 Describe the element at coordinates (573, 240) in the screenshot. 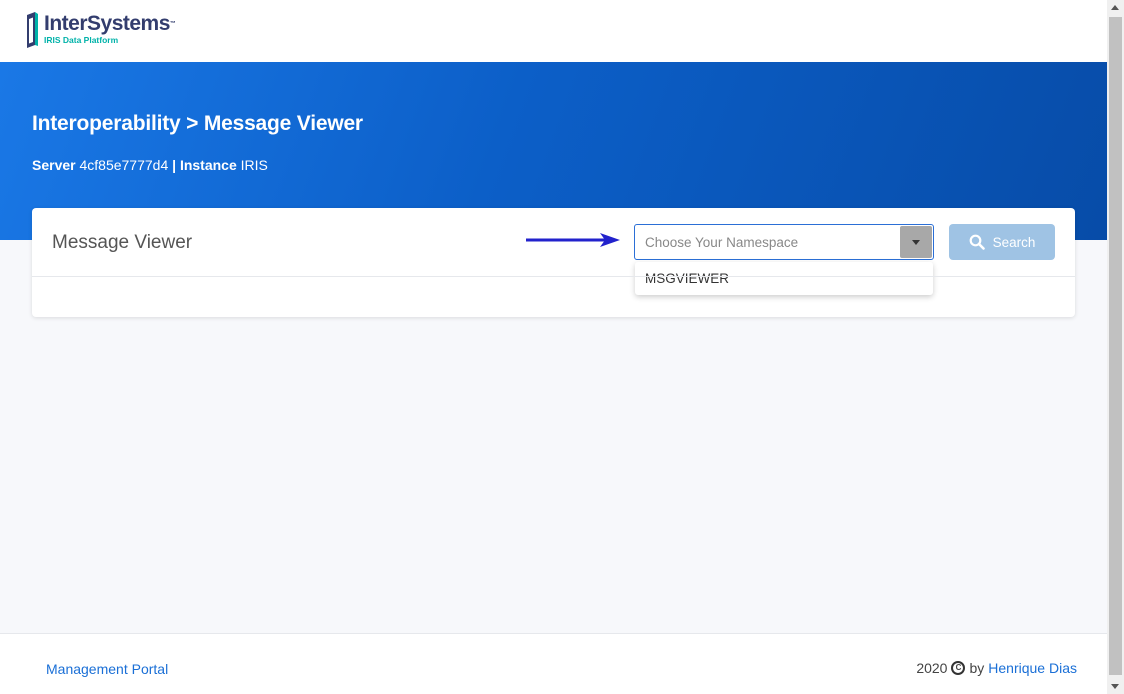

I see `arrow-annotation-icon` at that location.